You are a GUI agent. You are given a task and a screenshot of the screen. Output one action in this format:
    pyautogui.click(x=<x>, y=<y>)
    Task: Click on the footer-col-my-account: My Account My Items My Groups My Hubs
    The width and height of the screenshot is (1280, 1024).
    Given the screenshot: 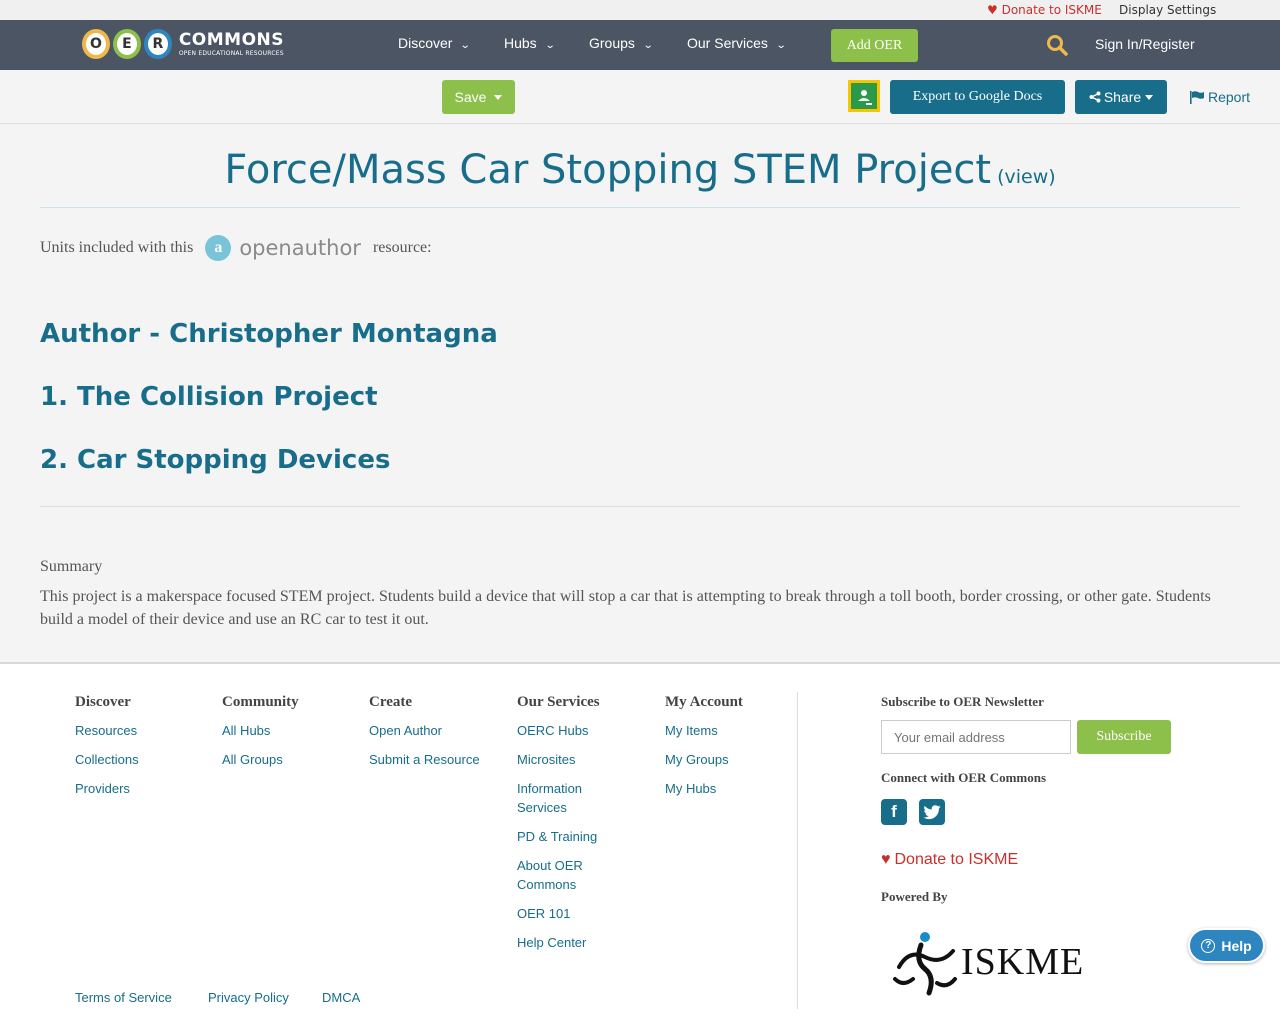 What is the action you would take?
    pyautogui.click(x=704, y=751)
    